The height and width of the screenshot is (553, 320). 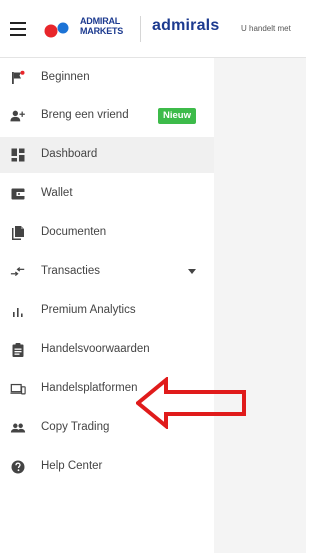 I want to click on sidebar-item-label: Documenten, so click(x=74, y=232).